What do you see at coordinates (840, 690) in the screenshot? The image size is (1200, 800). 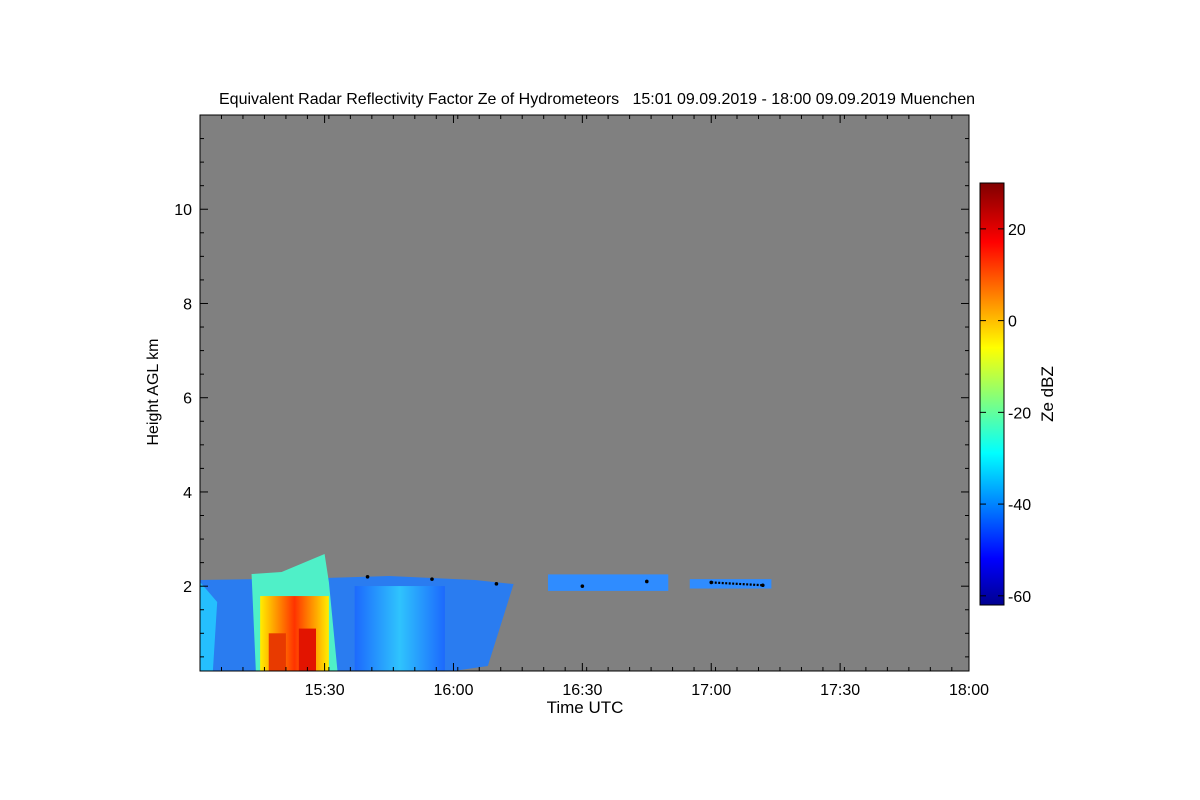 I see `x-tick-label: 17:30` at bounding box center [840, 690].